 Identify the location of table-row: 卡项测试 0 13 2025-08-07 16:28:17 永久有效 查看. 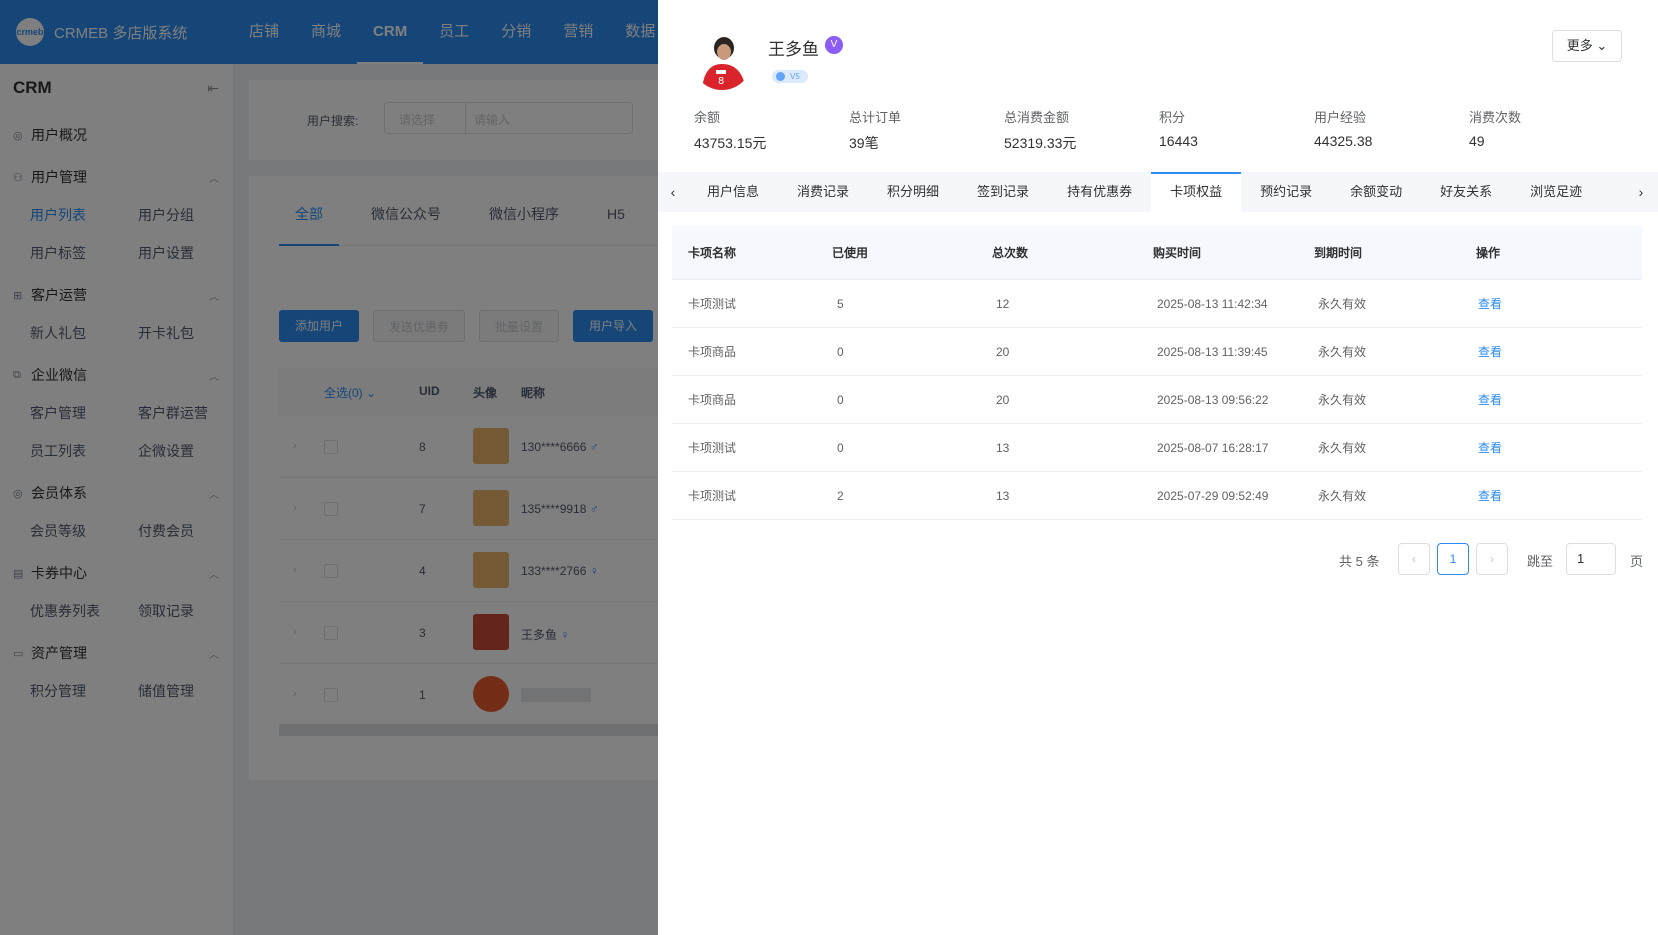
(1157, 448).